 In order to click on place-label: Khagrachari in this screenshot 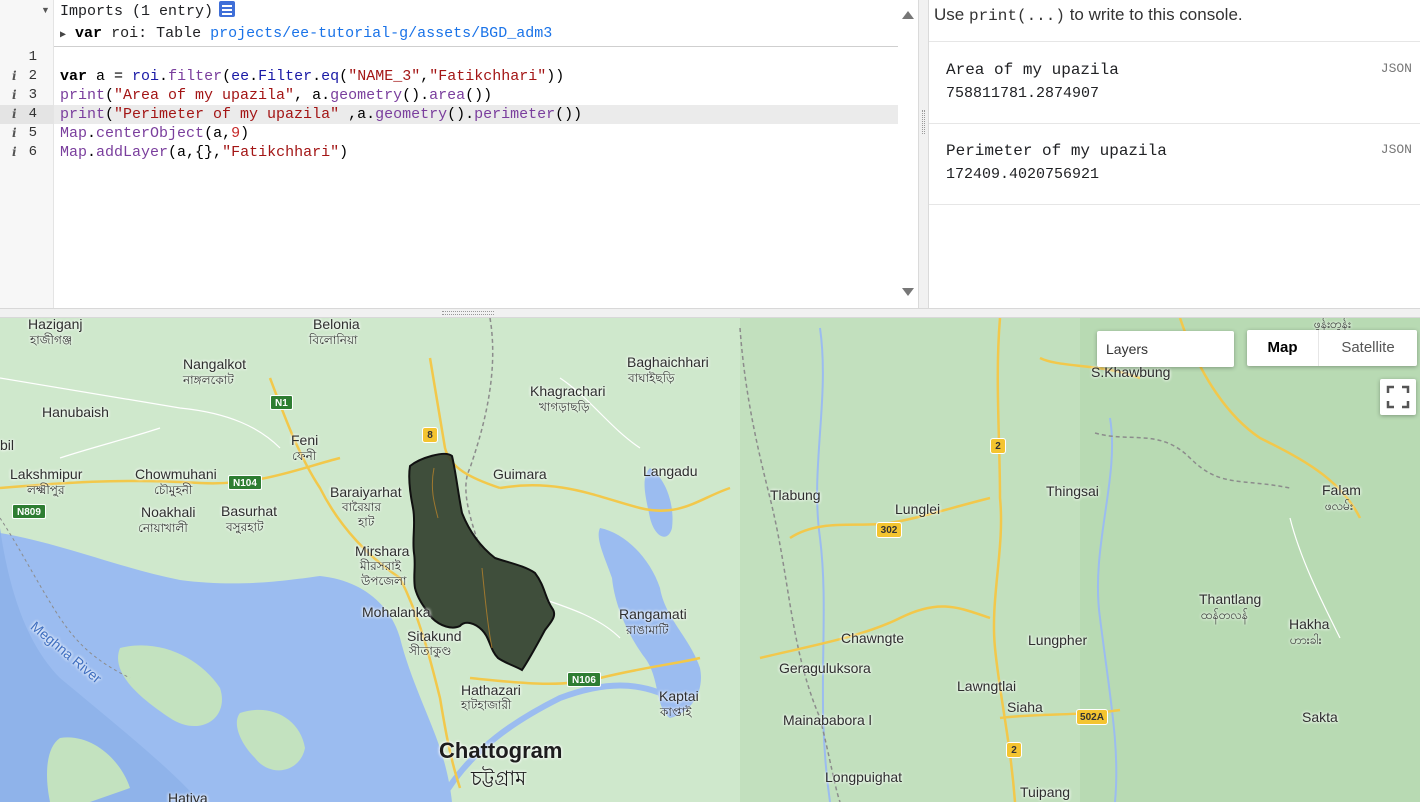, I will do `click(568, 391)`.